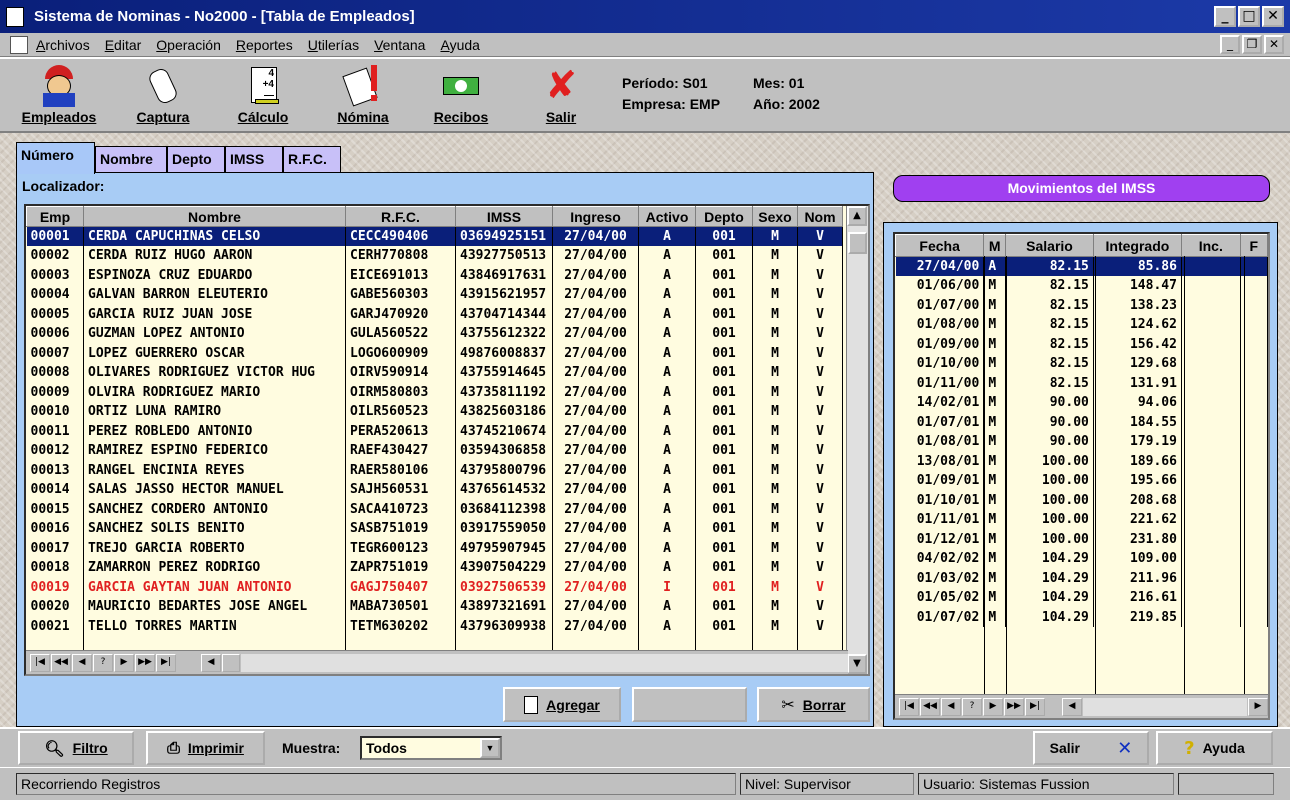 The height and width of the screenshot is (800, 1290). I want to click on ayuda-button: ? Ayuda, so click(1214, 748).